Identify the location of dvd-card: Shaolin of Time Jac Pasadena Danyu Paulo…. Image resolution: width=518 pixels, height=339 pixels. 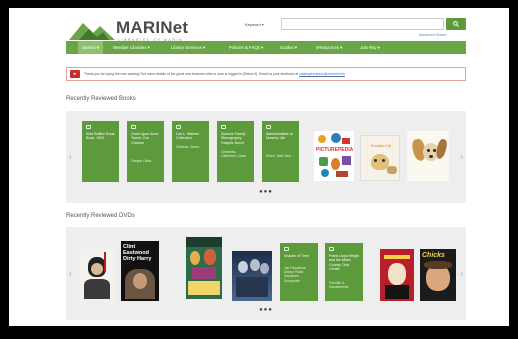
(299, 272).